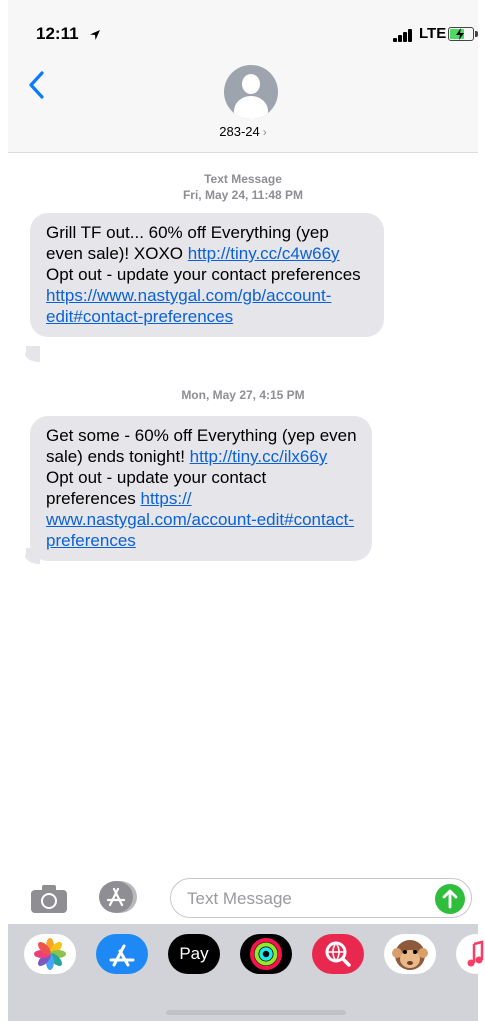 This screenshot has width=485, height=1021. I want to click on status-bar: 12:11 LTE, so click(243, 30).